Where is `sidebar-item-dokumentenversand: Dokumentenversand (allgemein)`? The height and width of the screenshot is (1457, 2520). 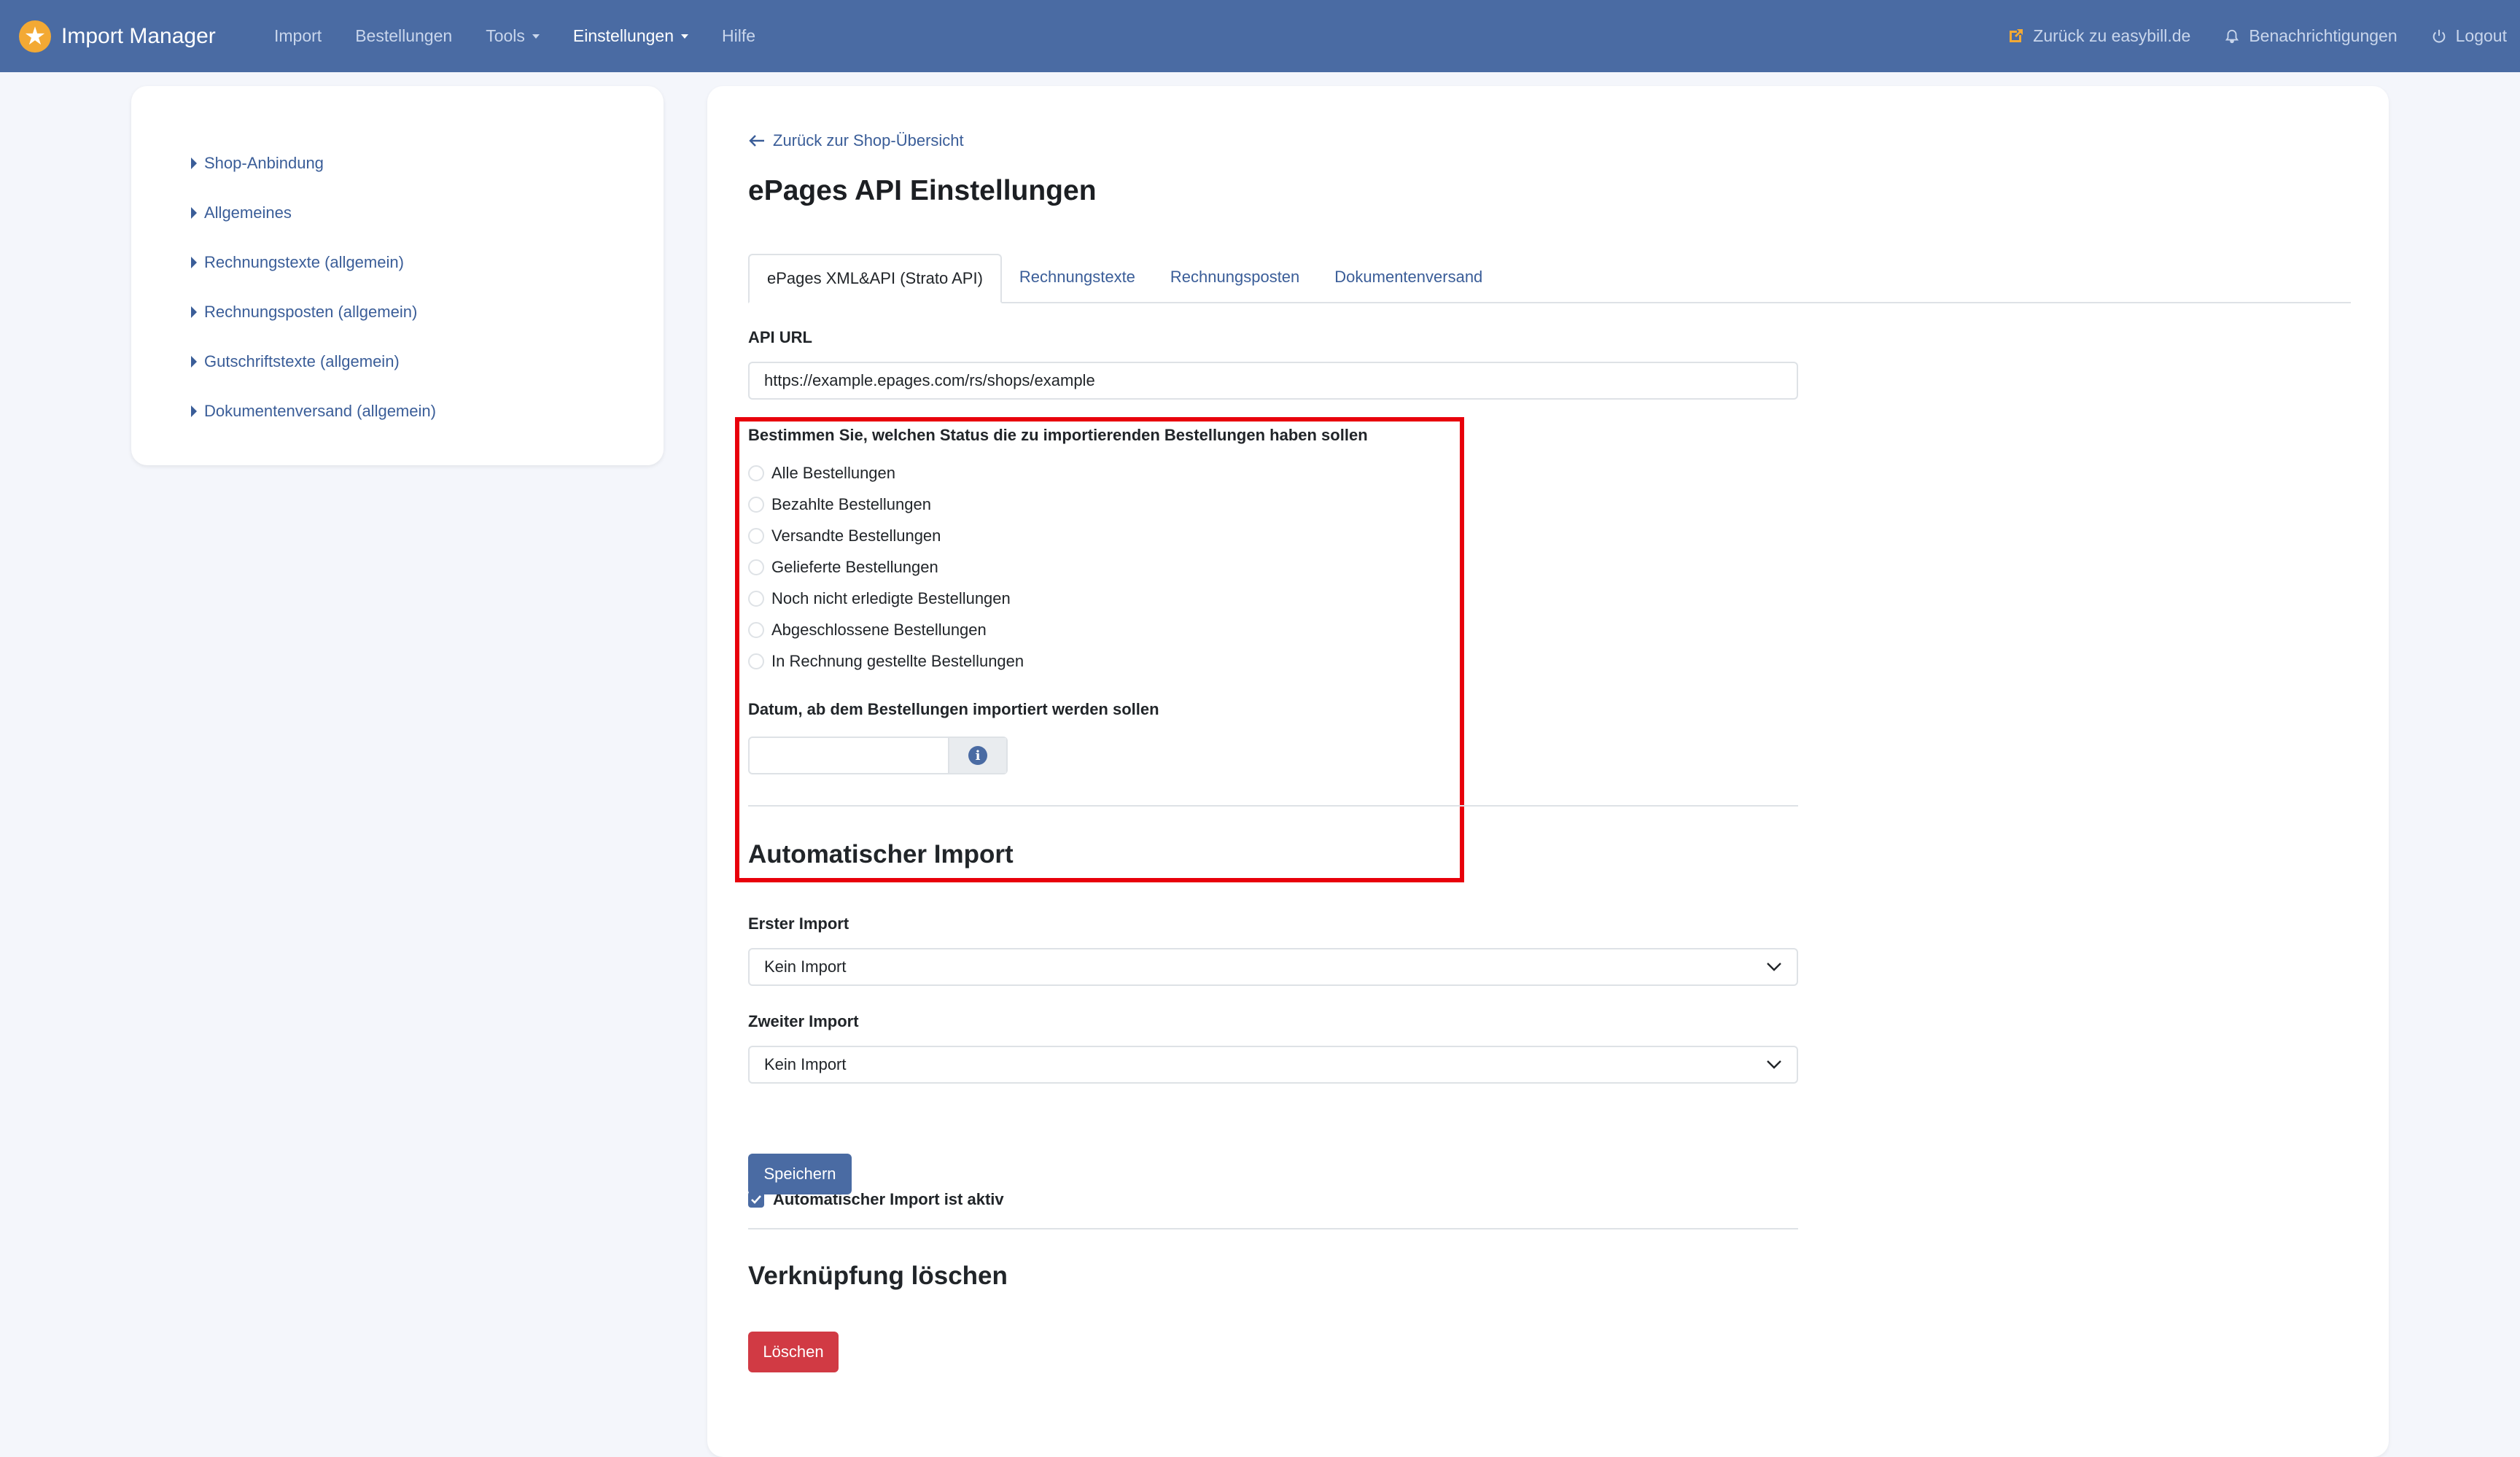 sidebar-item-dokumentenversand: Dokumentenversand (allgemein) is located at coordinates (427, 411).